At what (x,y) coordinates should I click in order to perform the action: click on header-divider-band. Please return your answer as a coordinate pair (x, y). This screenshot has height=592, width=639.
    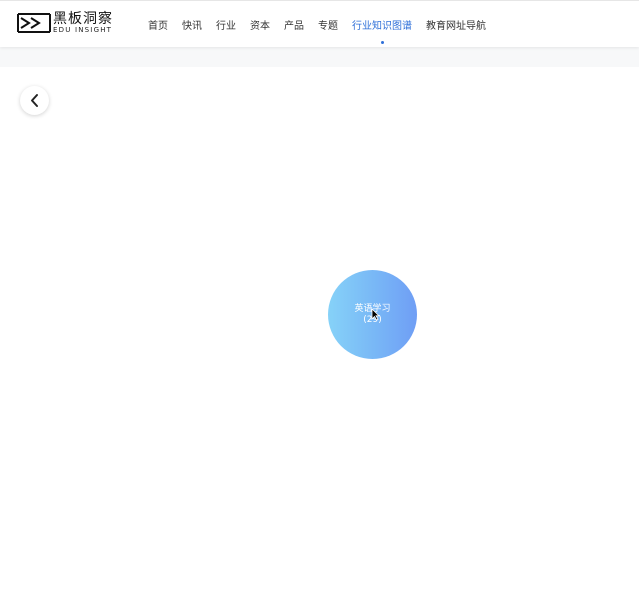
    Looking at the image, I should click on (319, 57).